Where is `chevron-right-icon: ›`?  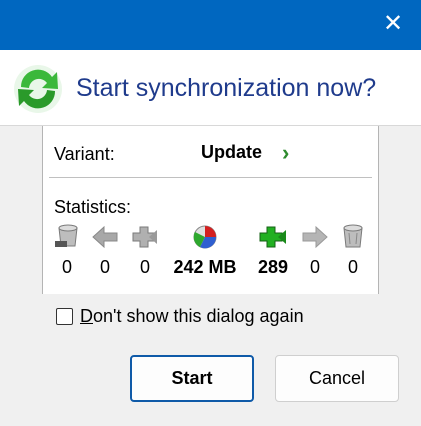
chevron-right-icon: › is located at coordinates (286, 152).